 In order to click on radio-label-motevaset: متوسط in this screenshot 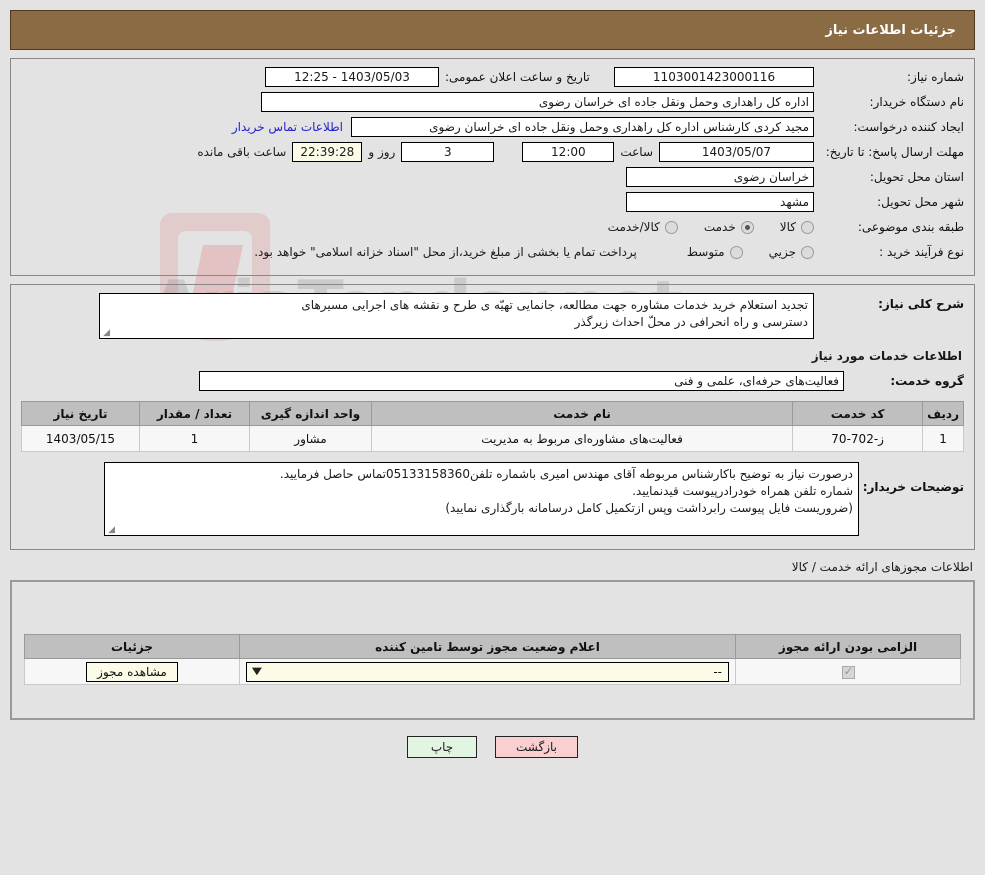, I will do `click(705, 252)`.